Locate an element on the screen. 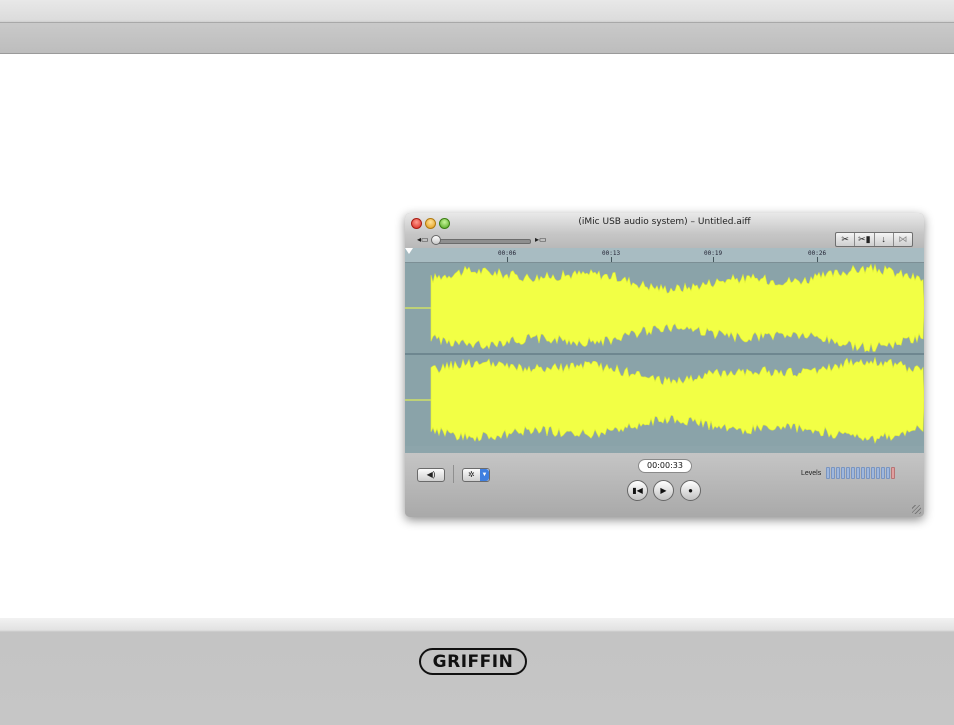 The height and width of the screenshot is (725, 954). window-titlebar: (iMic USB audio system) – Untitled.aiff is located at coordinates (664, 223).